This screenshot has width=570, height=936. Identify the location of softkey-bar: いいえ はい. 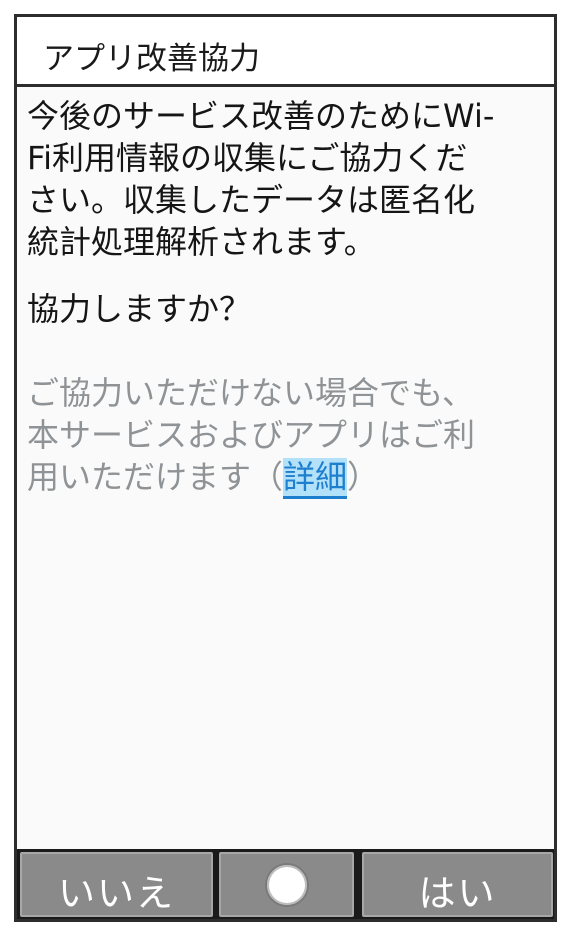
(285, 884).